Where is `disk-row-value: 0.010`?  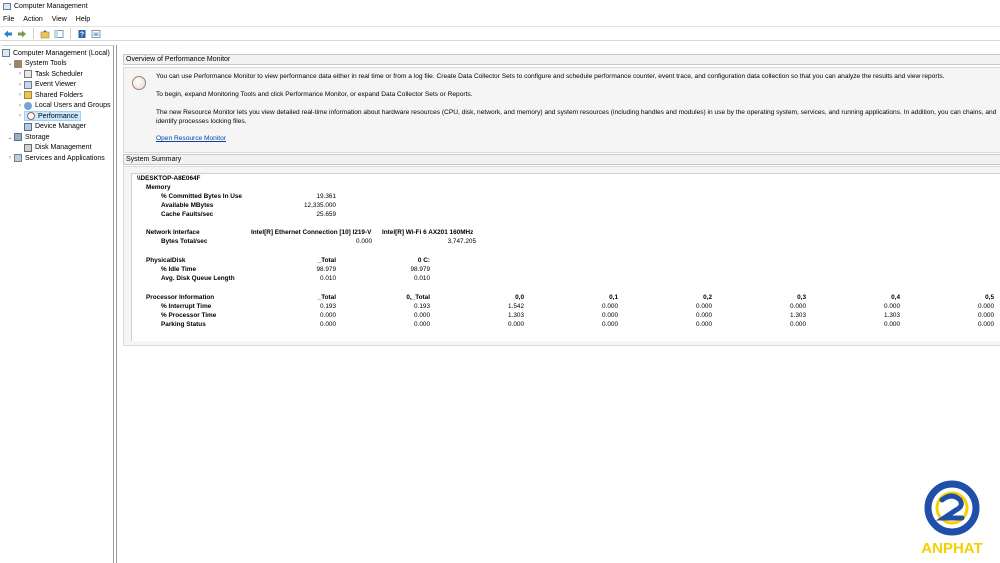
disk-row-value: 0.010 is located at coordinates (328, 278).